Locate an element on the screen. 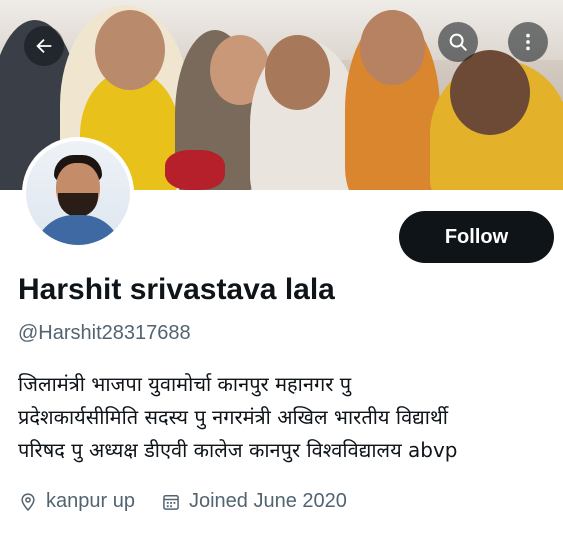 The width and height of the screenshot is (563, 539). avatar-beard is located at coordinates (78, 205).